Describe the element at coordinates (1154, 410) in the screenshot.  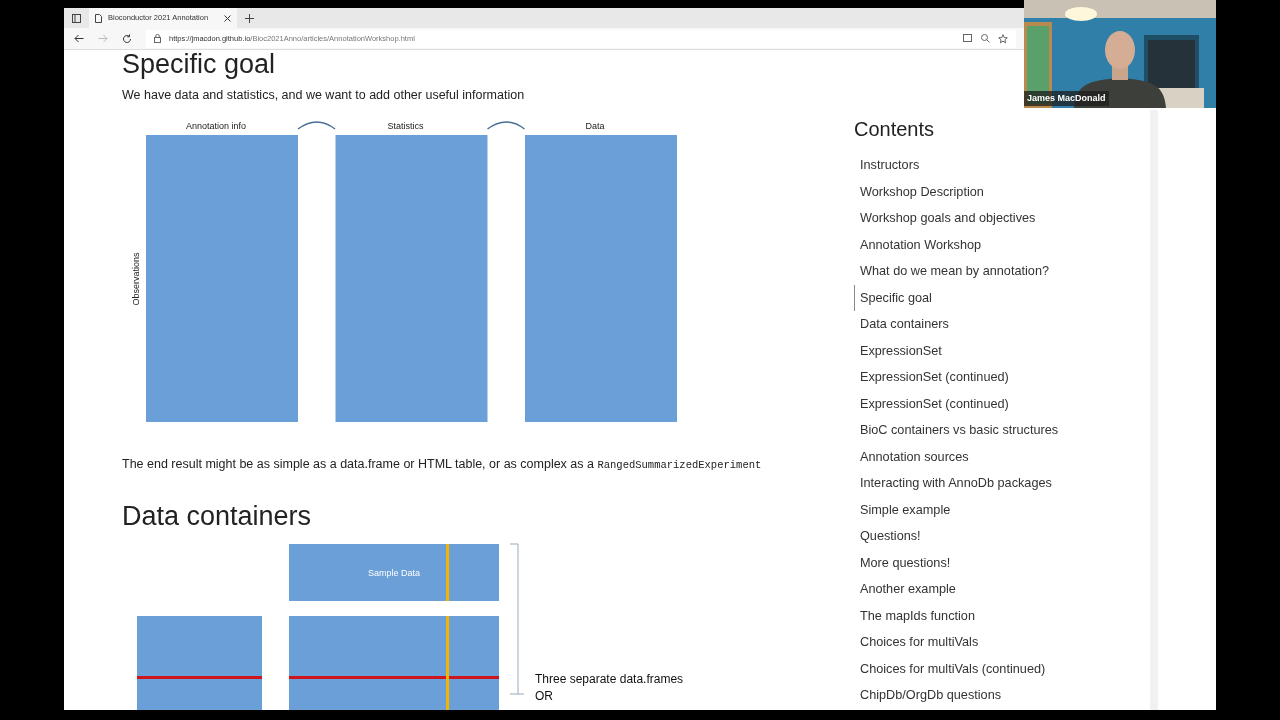
I see `scrollbar` at that location.